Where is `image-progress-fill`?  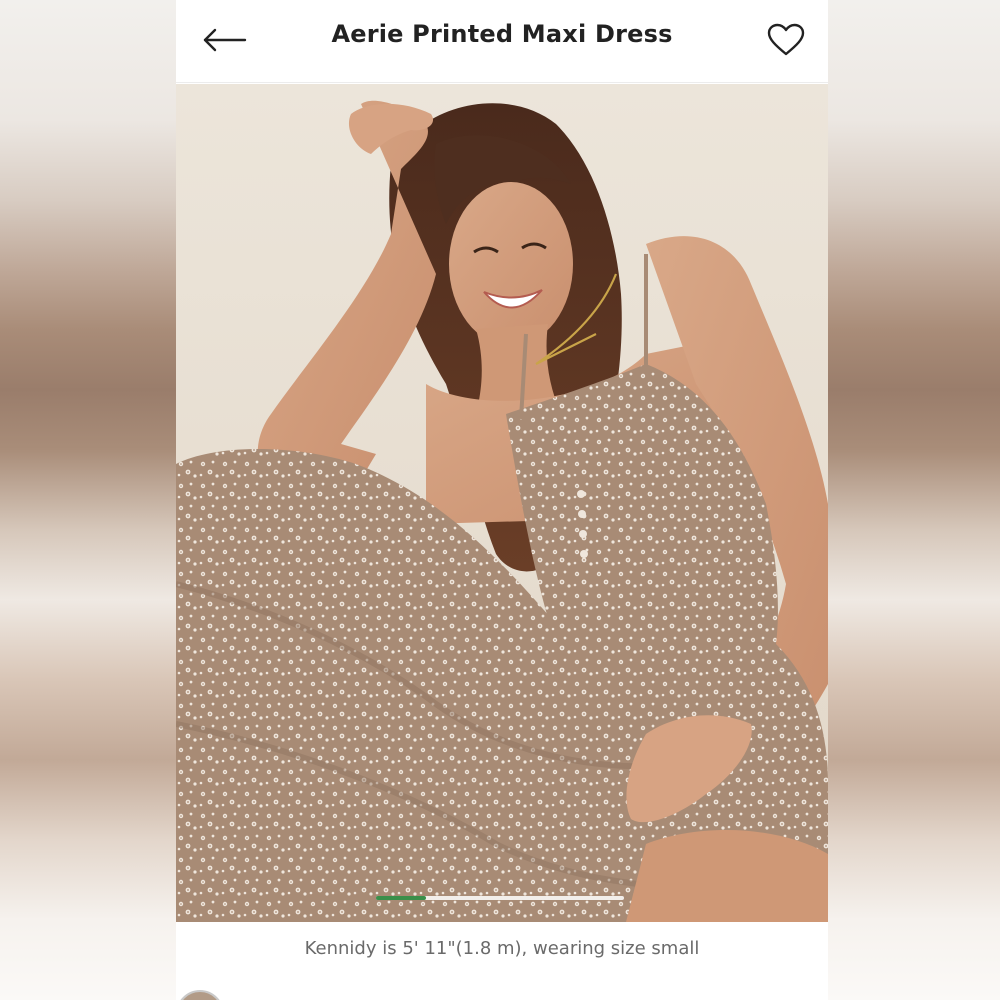 image-progress-fill is located at coordinates (401, 898).